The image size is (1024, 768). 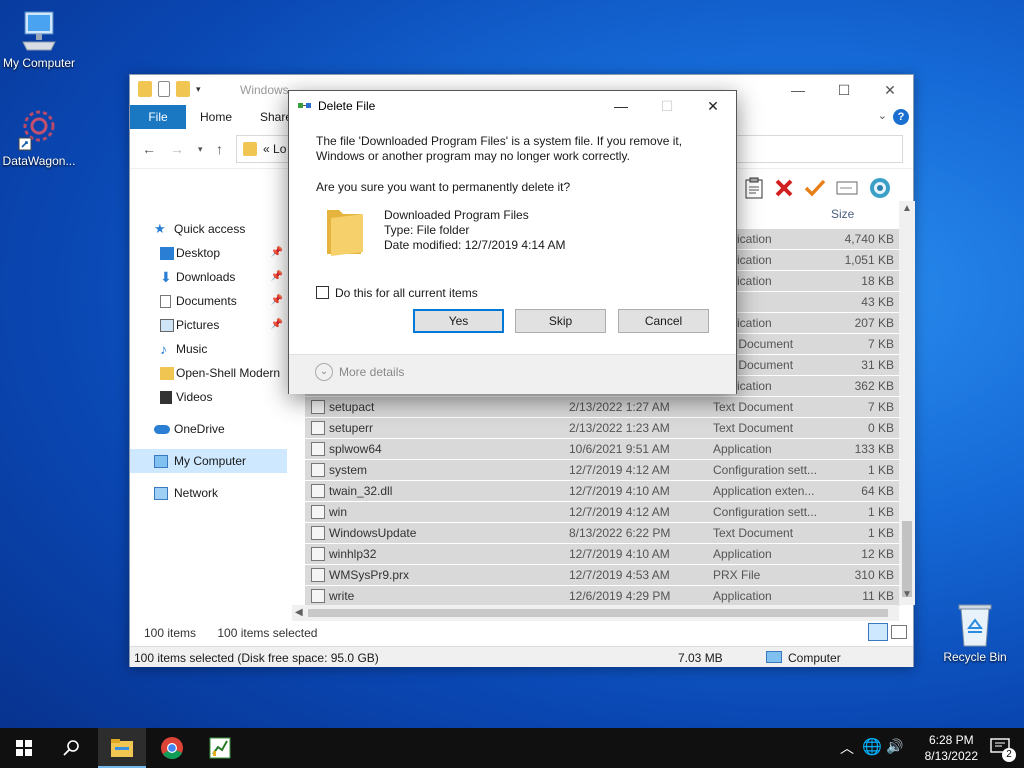 I want to click on more-details-link: More details, so click(x=371, y=372).